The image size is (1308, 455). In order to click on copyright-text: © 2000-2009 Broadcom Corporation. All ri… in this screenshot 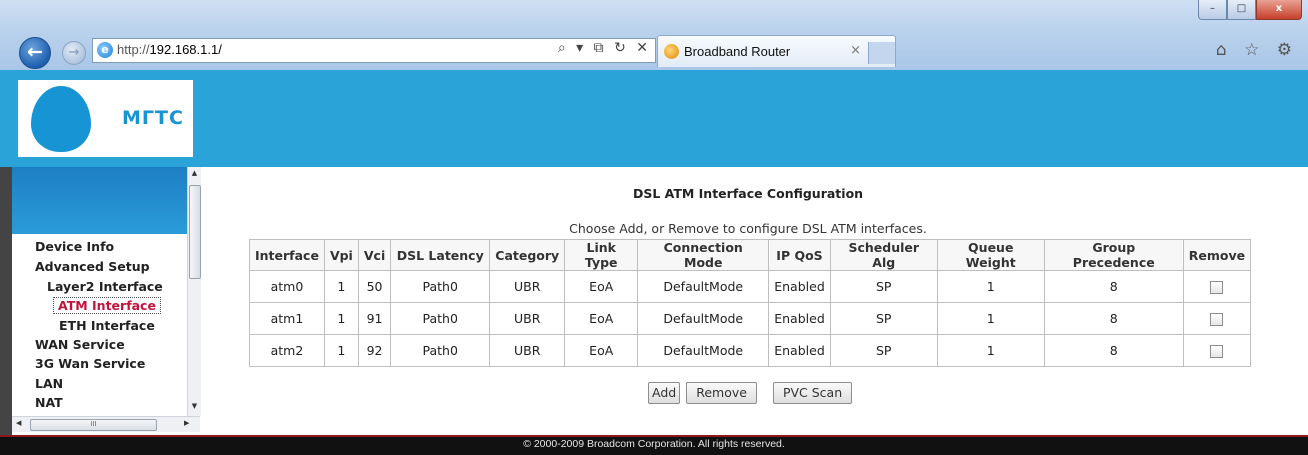, I will do `click(654, 444)`.